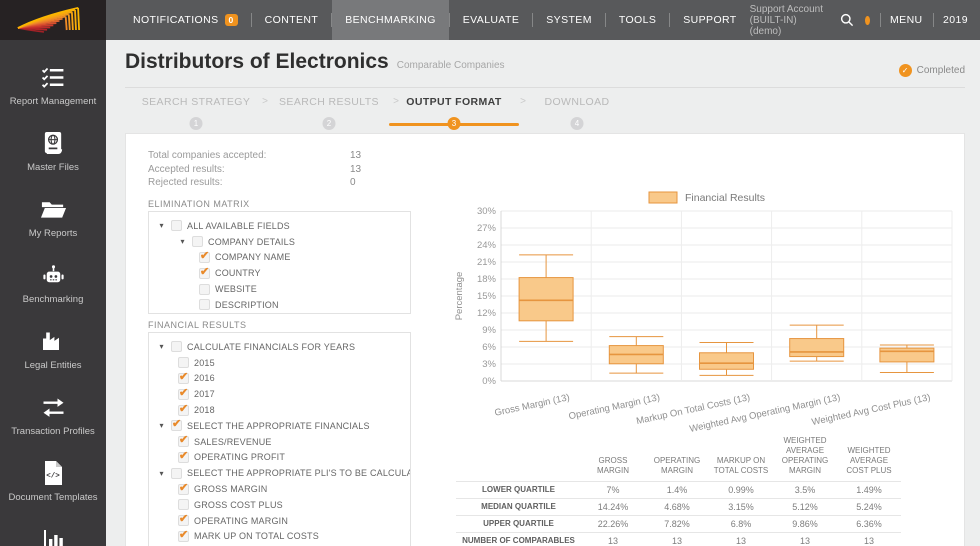 This screenshot has width=980, height=546. I want to click on tree-label: SELECT THE APPROPRIATE FINANCIALS, so click(278, 425).